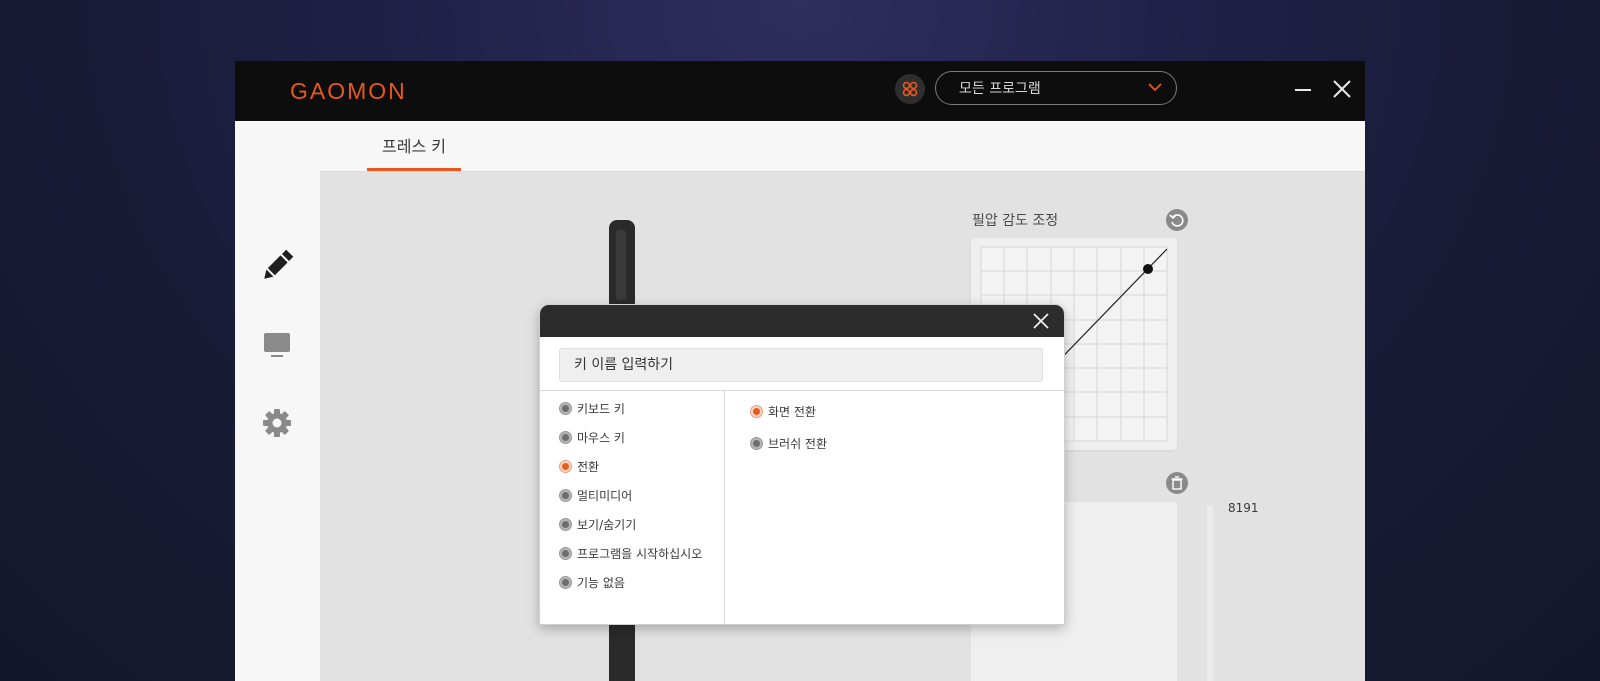 The height and width of the screenshot is (681, 1600). Describe the element at coordinates (1041, 321) in the screenshot. I see `dialog-close-button` at that location.